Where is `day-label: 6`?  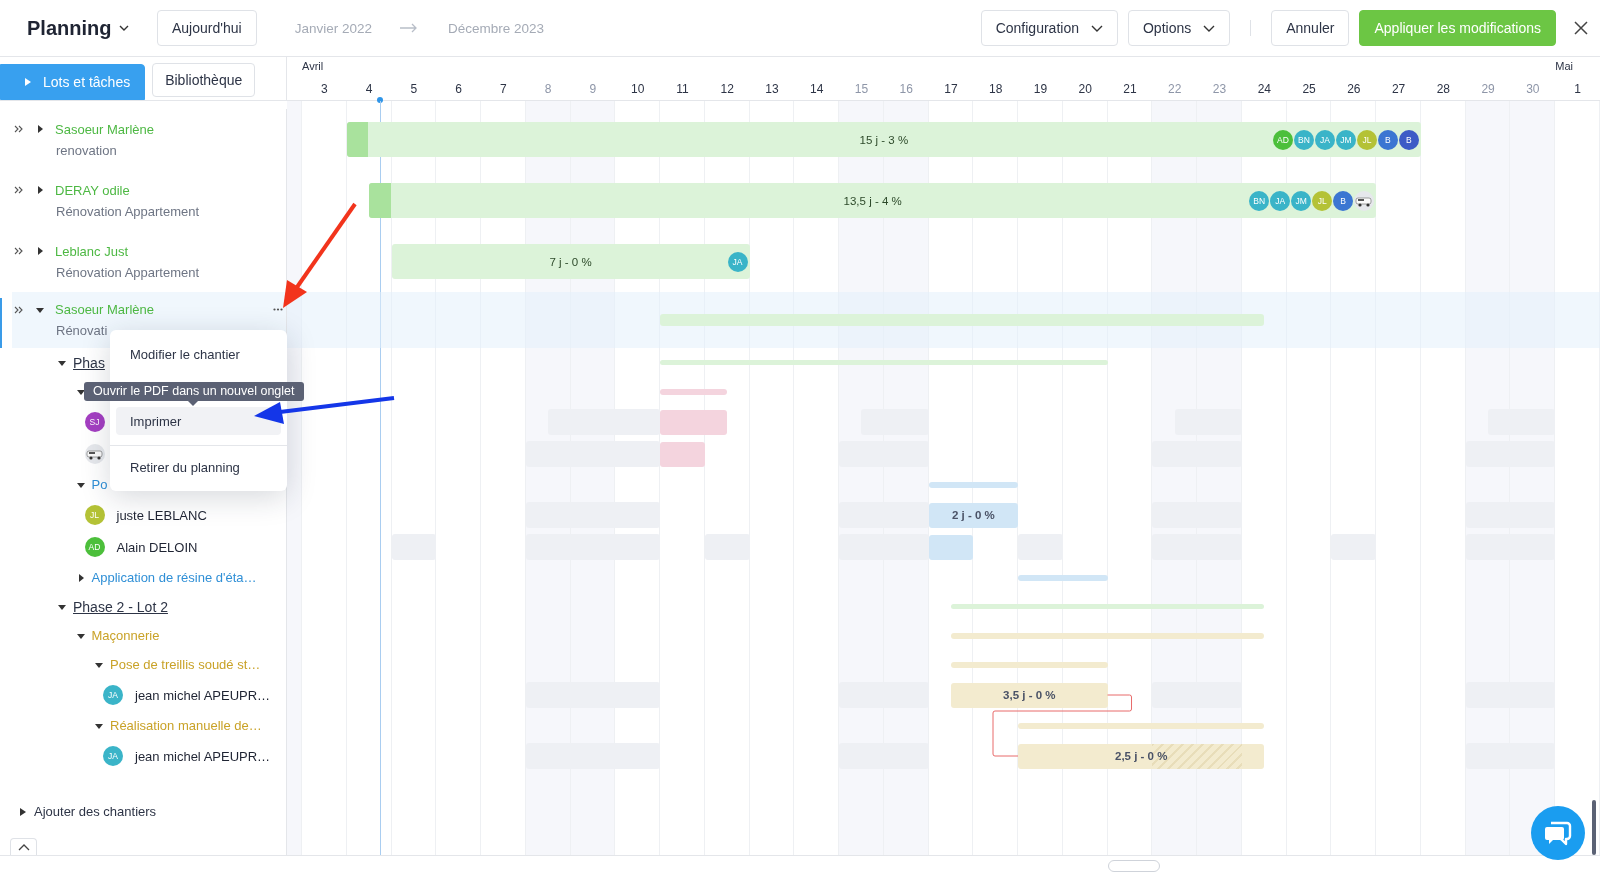
day-label: 6 is located at coordinates (458, 89).